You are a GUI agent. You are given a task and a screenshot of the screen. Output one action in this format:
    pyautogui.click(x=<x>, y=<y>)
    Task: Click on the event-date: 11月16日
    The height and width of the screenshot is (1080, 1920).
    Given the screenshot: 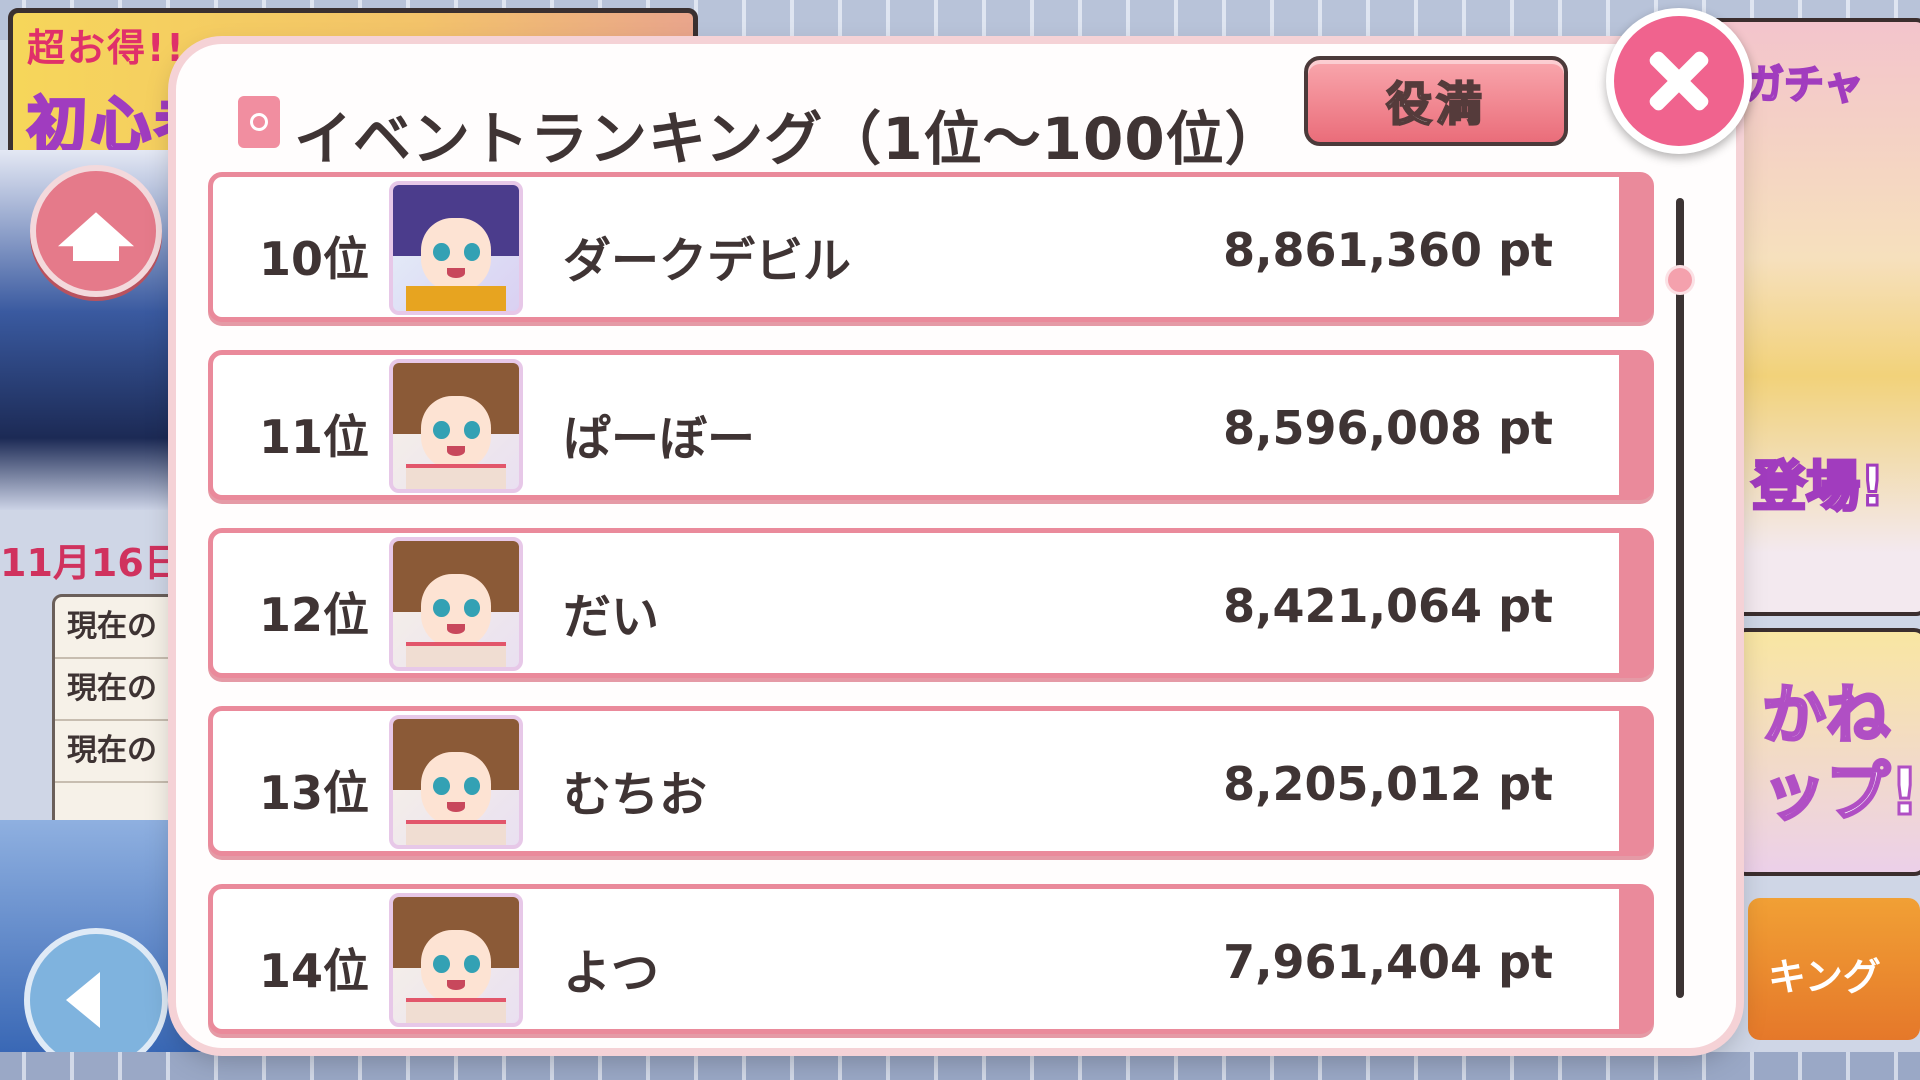 What is the action you would take?
    pyautogui.click(x=91, y=563)
    